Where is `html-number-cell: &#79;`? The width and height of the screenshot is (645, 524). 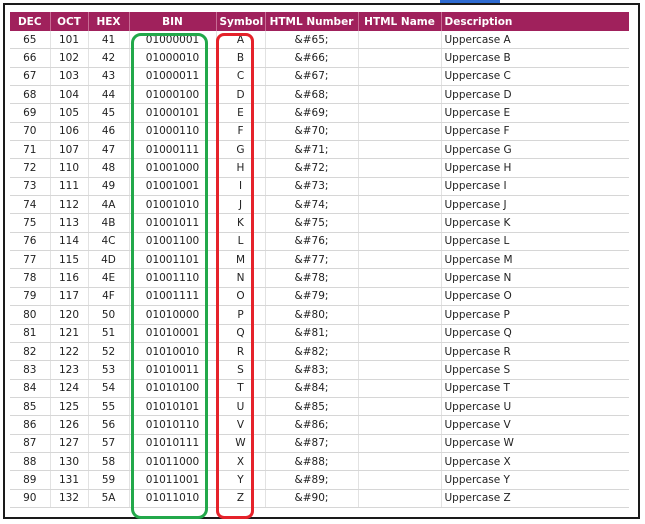 html-number-cell: &#79; is located at coordinates (312, 297).